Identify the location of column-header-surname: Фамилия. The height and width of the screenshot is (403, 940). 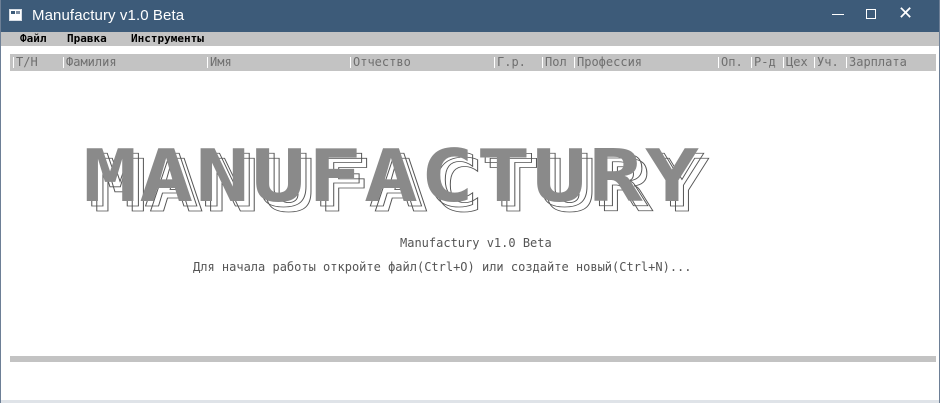
(90, 62).